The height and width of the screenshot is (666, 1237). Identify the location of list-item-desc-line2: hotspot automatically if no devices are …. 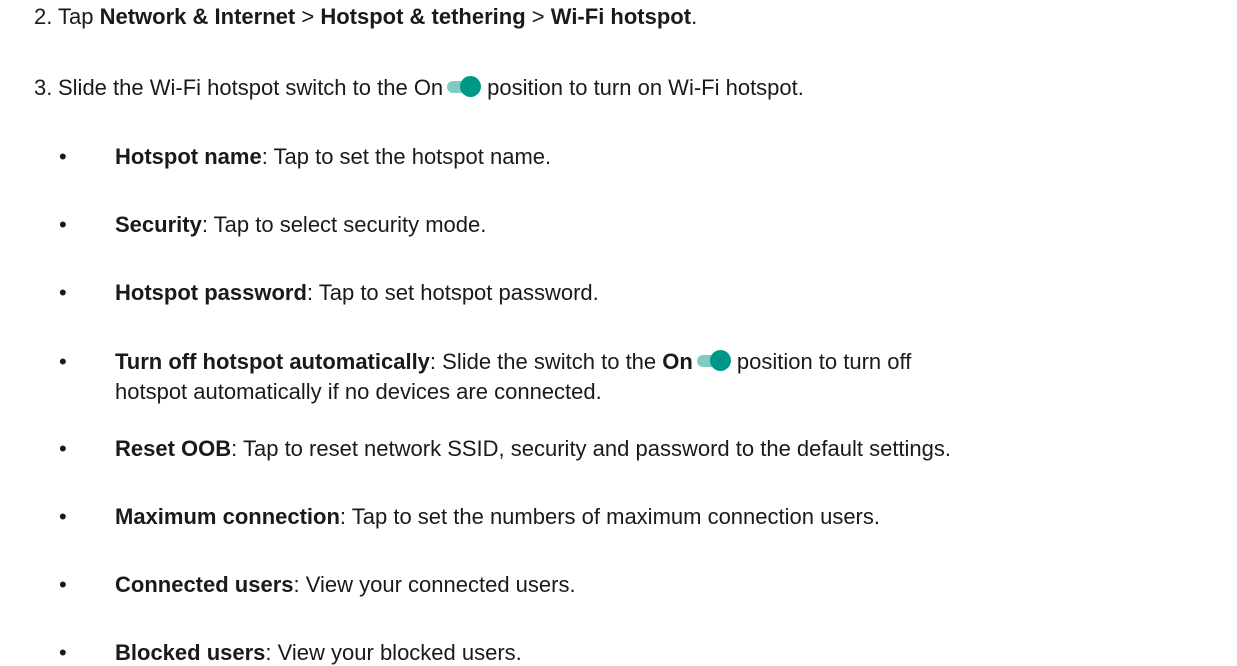
(358, 391).